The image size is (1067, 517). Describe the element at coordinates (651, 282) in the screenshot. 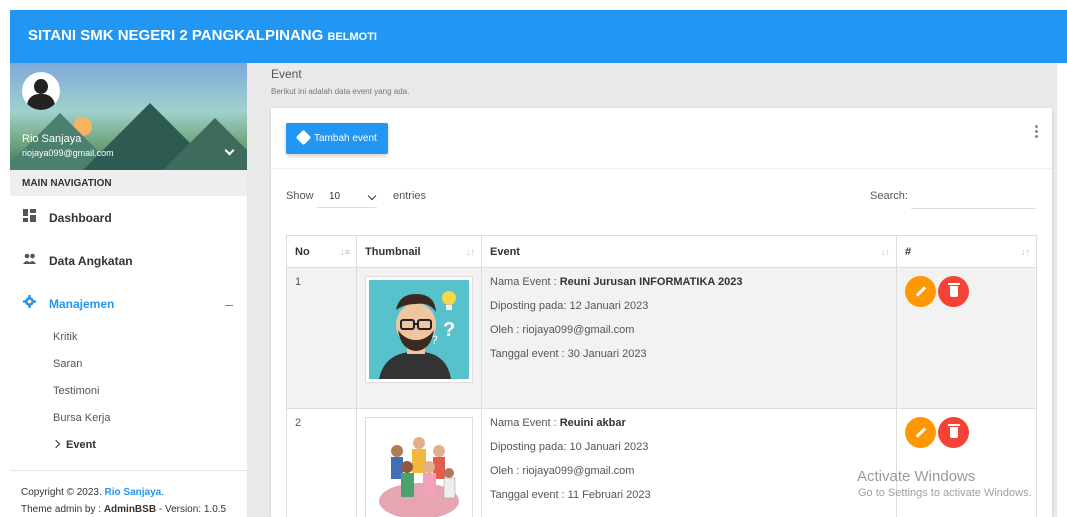

I see `event-name: Reuni Jurusan INFORMATIKA 2023` at that location.